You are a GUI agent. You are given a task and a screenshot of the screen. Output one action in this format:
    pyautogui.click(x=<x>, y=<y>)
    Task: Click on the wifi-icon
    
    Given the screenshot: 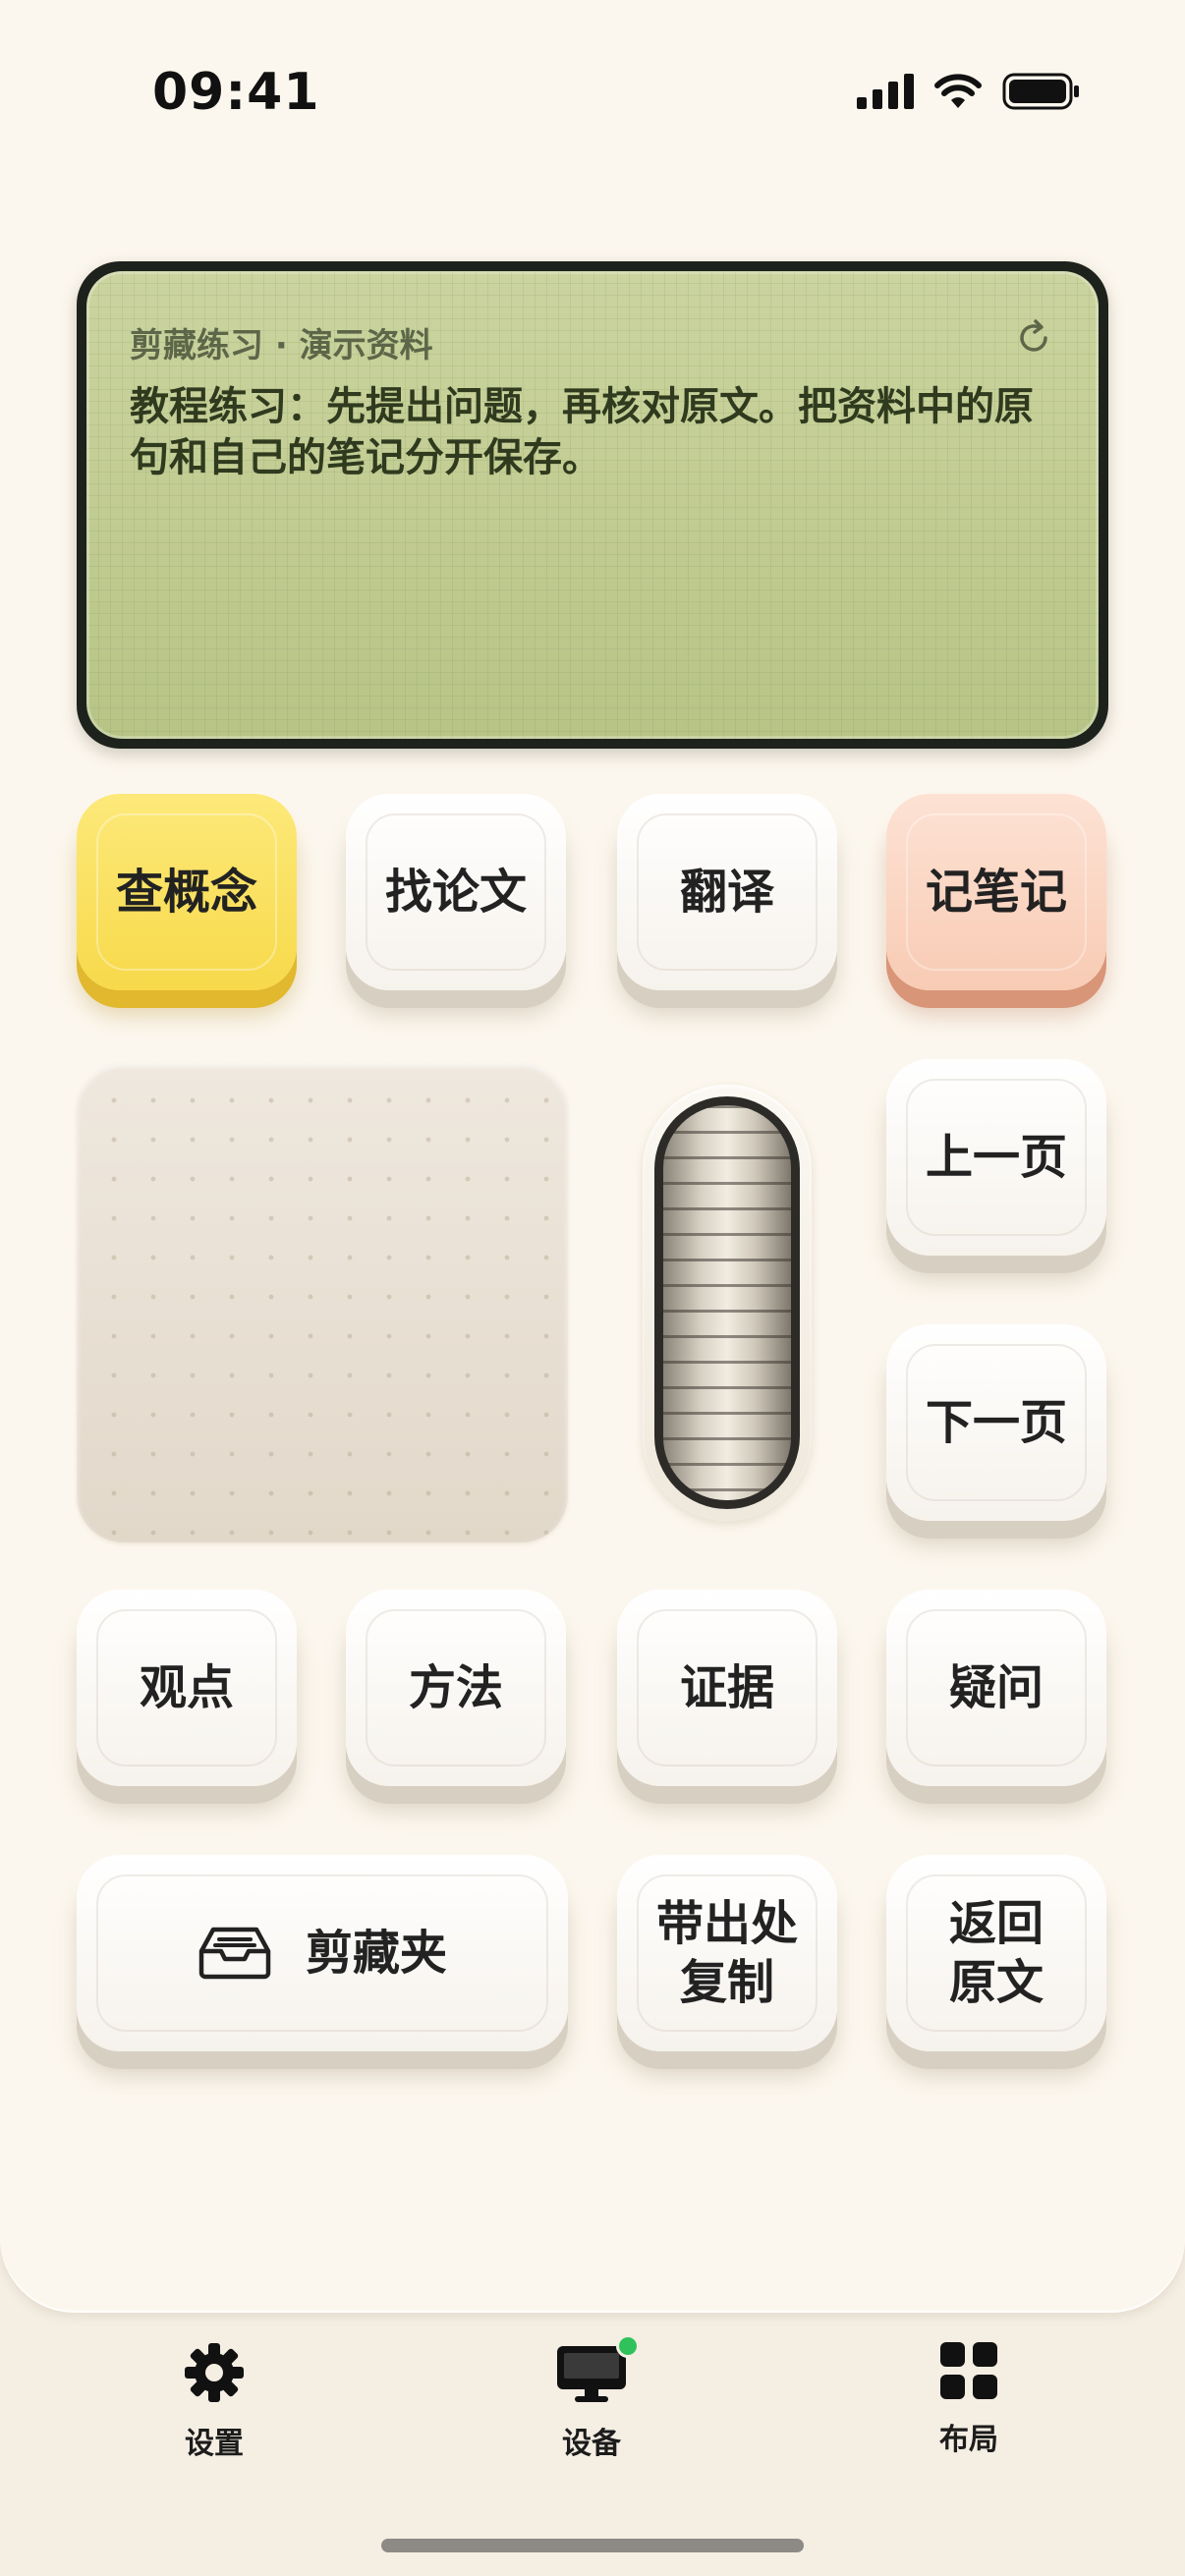 What is the action you would take?
    pyautogui.click(x=958, y=91)
    